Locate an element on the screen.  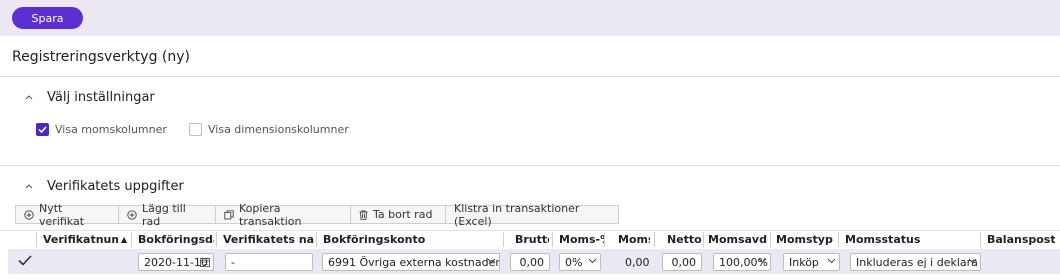
save-button: Spara is located at coordinates (47, 18).